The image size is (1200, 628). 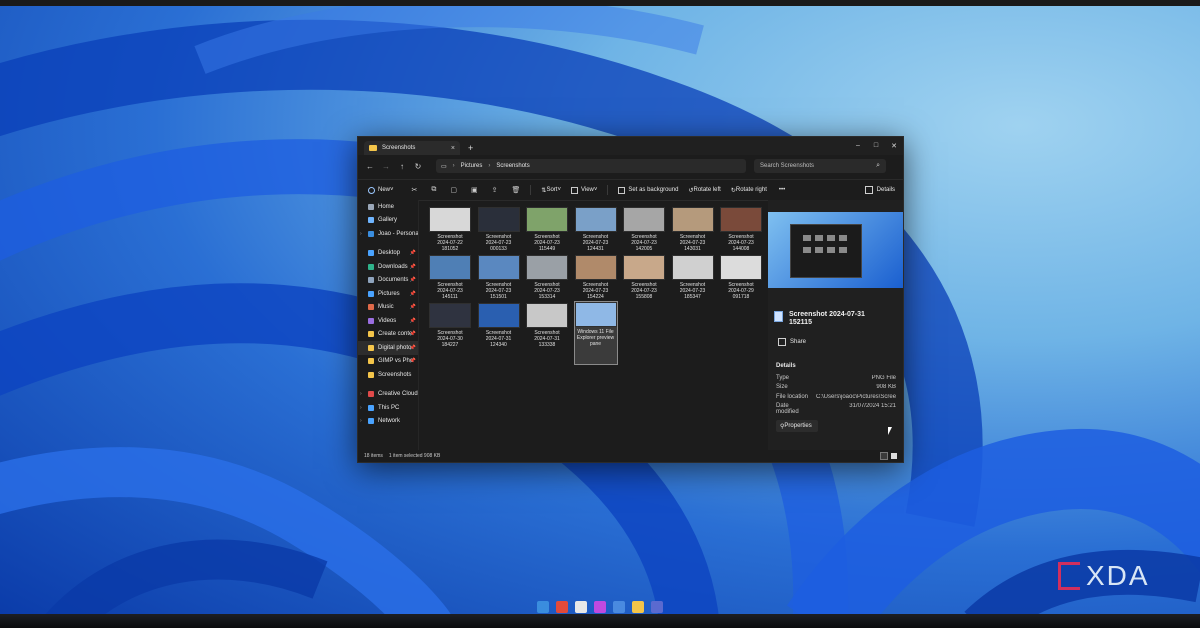 I want to click on file-item: Screenshot 2024-07-29 091718, so click(x=741, y=287).